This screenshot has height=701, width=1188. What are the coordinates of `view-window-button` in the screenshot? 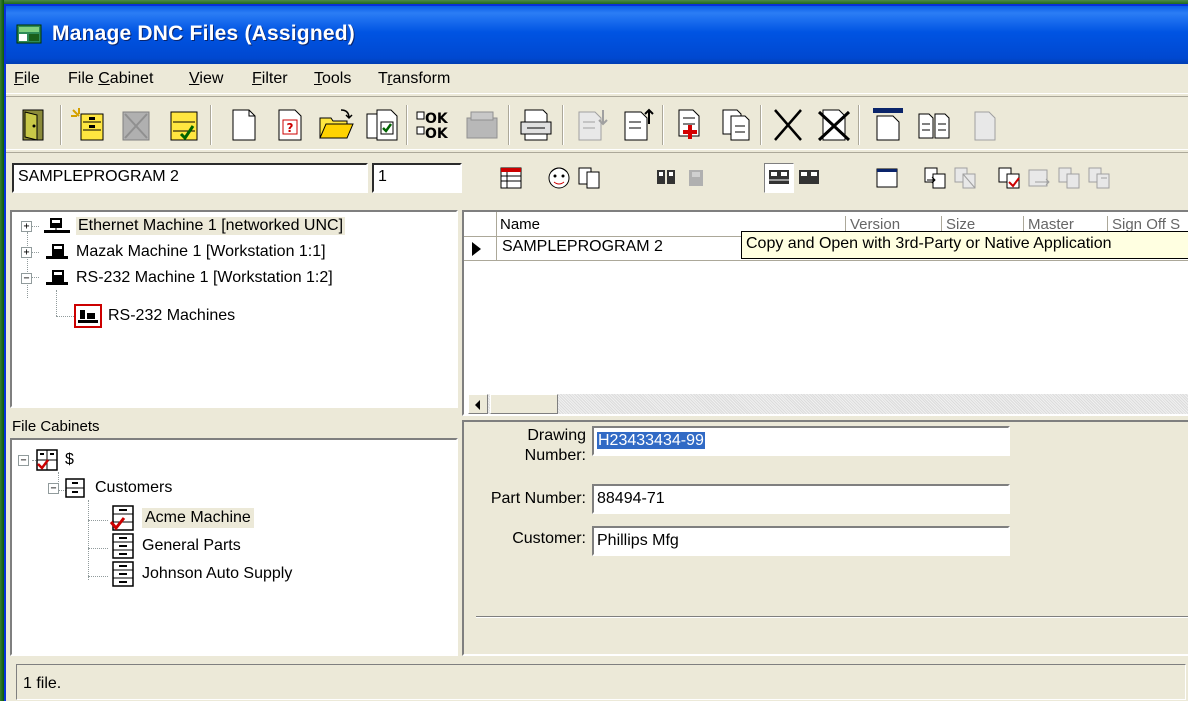 It's located at (888, 125).